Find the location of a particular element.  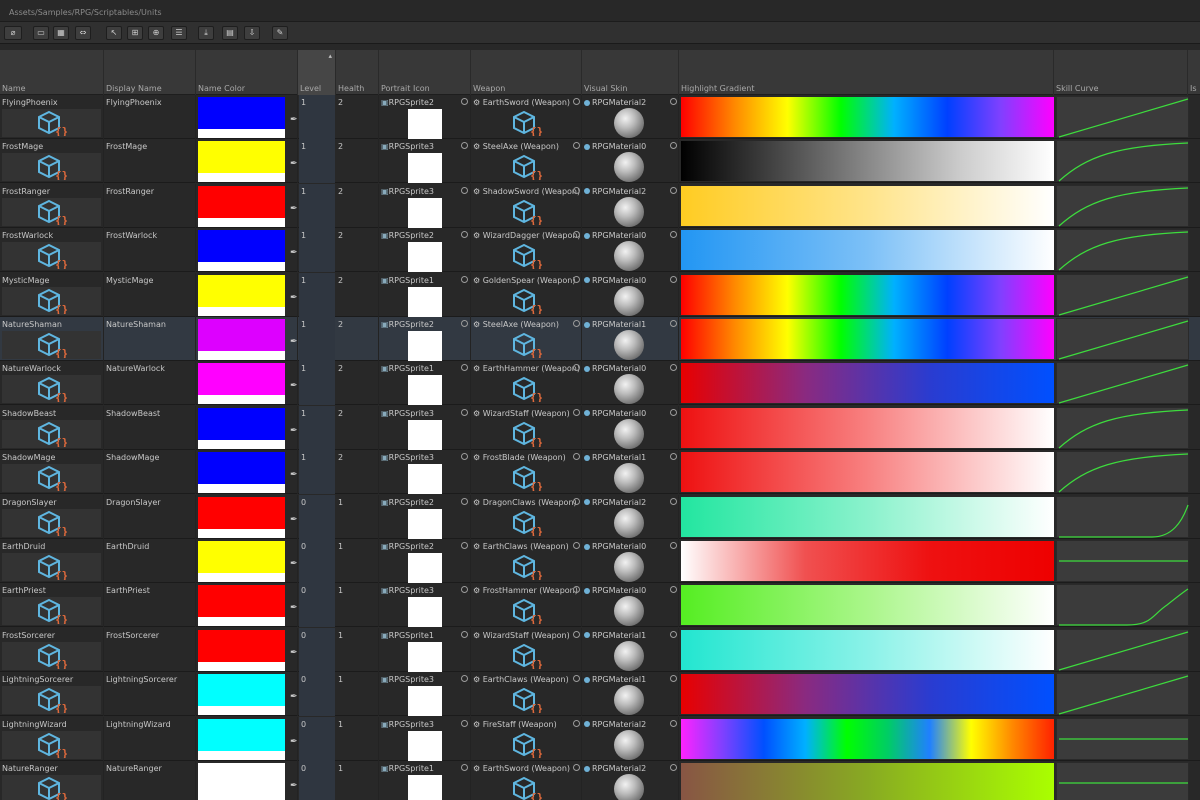

header-visual-skin: Visual Skin is located at coordinates (630, 72).